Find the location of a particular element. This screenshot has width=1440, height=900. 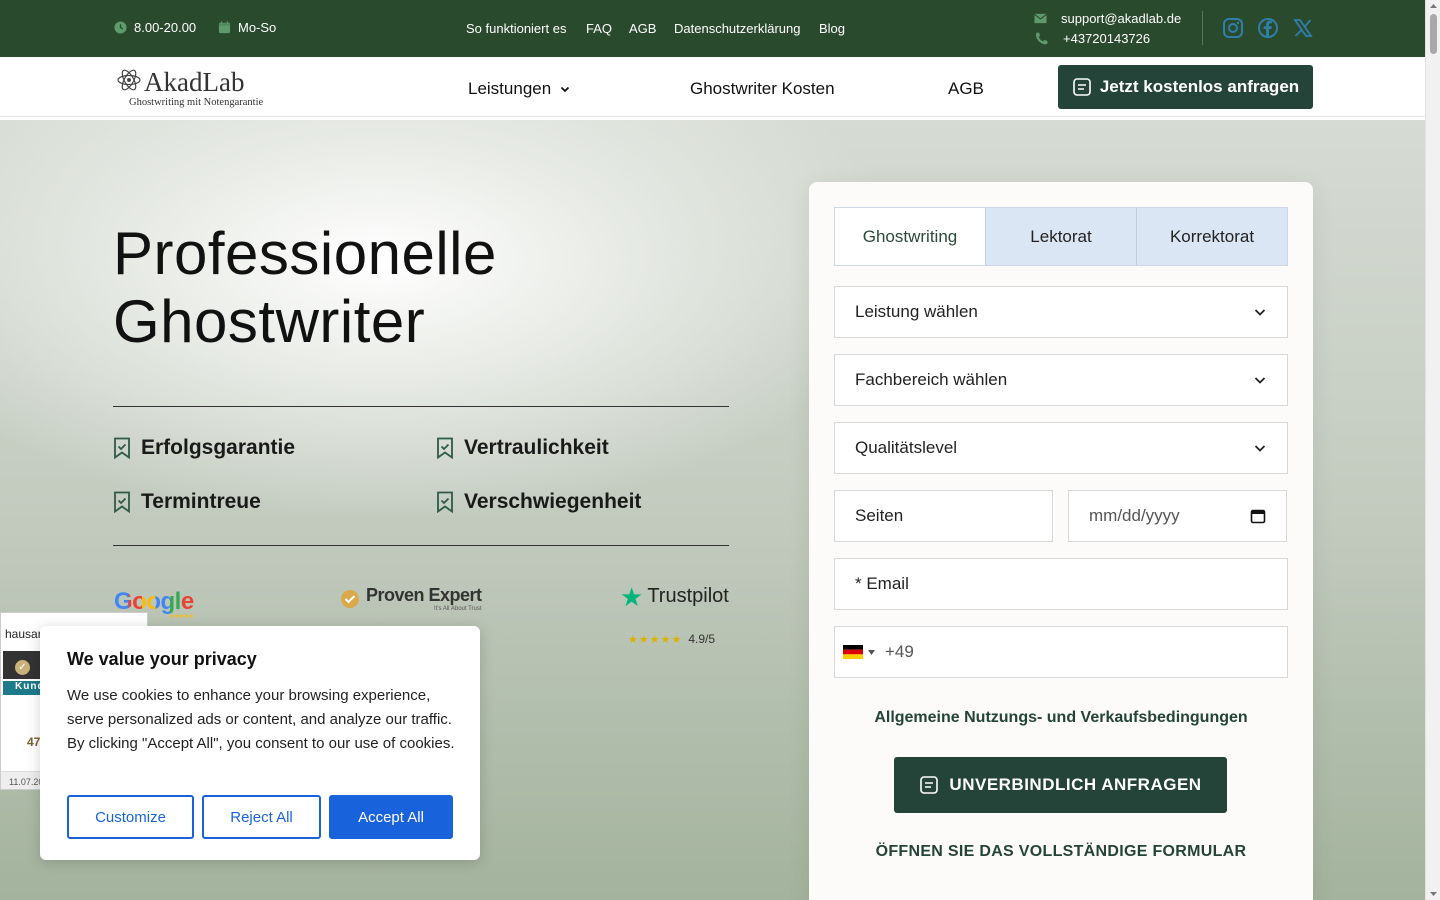

service-select: Leistung wählen is located at coordinates (1061, 312).